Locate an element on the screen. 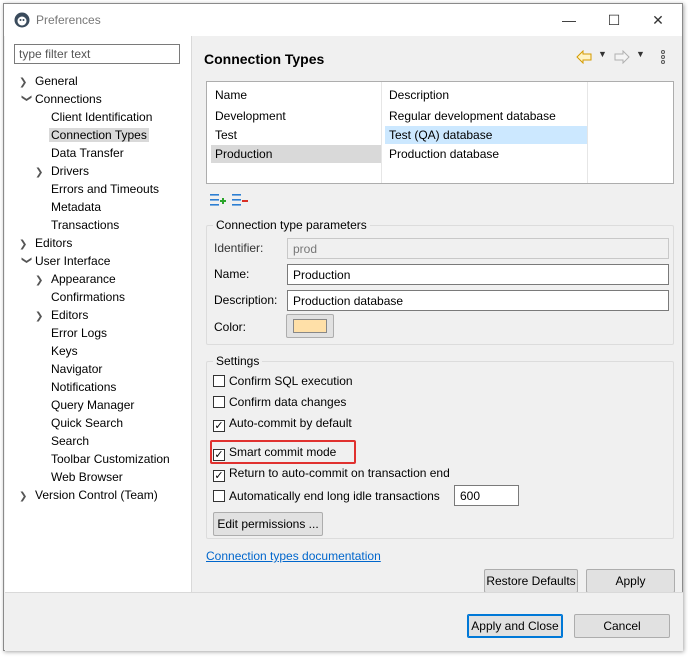  identifier-field is located at coordinates (478, 248).